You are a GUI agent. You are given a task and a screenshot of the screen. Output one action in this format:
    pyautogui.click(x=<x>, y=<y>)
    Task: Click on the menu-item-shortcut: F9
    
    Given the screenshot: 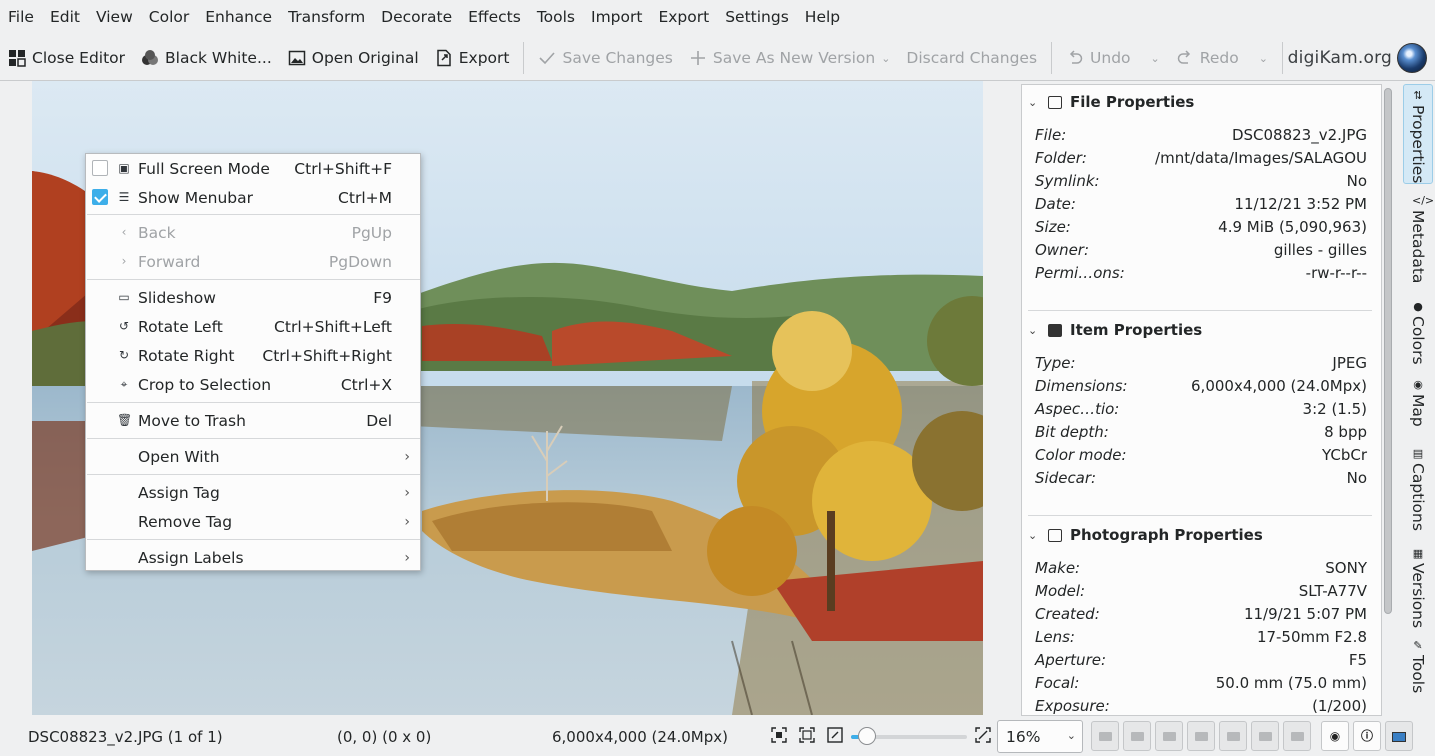 What is the action you would take?
    pyautogui.click(x=382, y=297)
    